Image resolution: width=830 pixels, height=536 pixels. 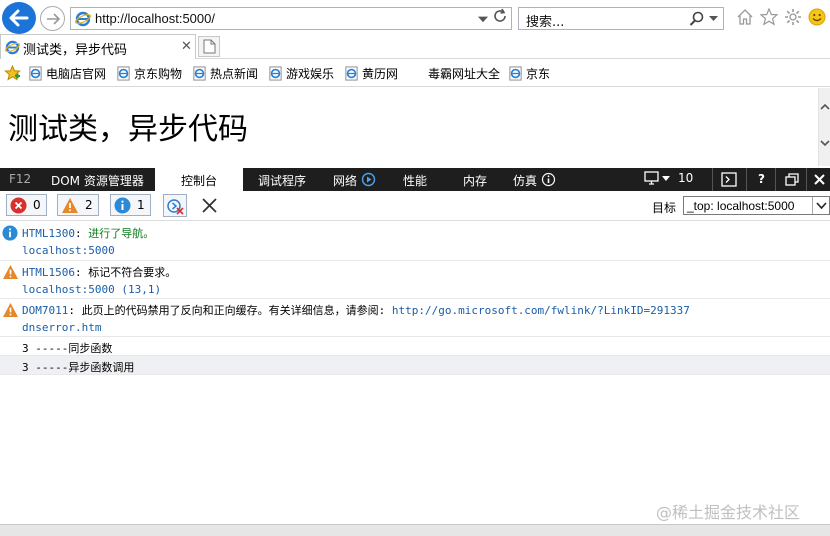 I want to click on devtools-f12-label: F12, so click(x=20, y=179).